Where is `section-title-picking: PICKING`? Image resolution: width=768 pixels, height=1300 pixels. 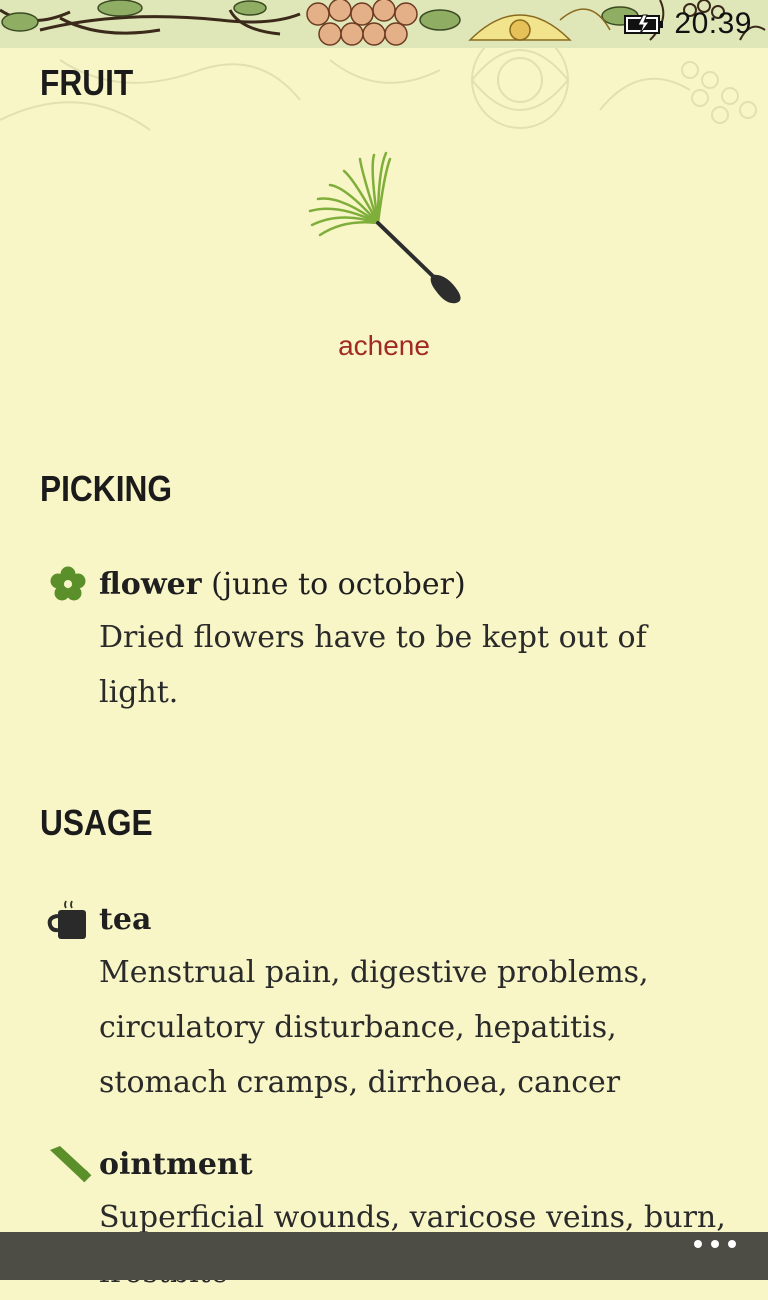
section-title-picking: PICKING is located at coordinates (106, 488).